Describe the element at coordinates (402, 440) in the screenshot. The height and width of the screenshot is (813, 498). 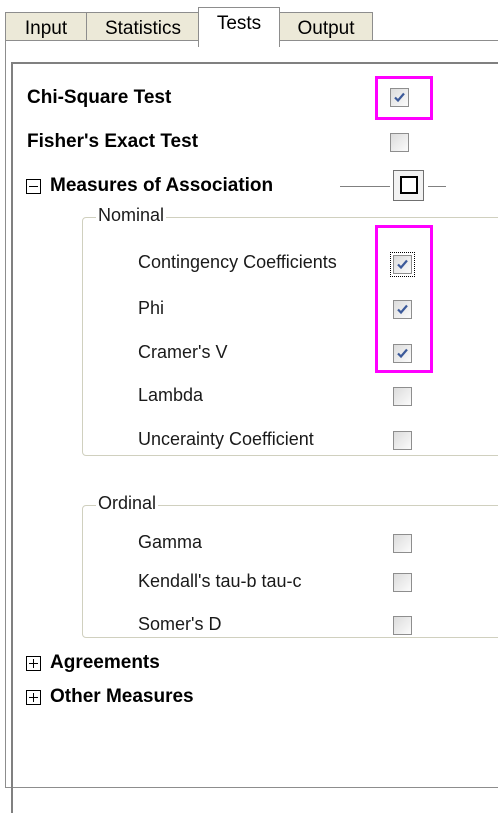
I see `uncertainty-checkbox` at that location.